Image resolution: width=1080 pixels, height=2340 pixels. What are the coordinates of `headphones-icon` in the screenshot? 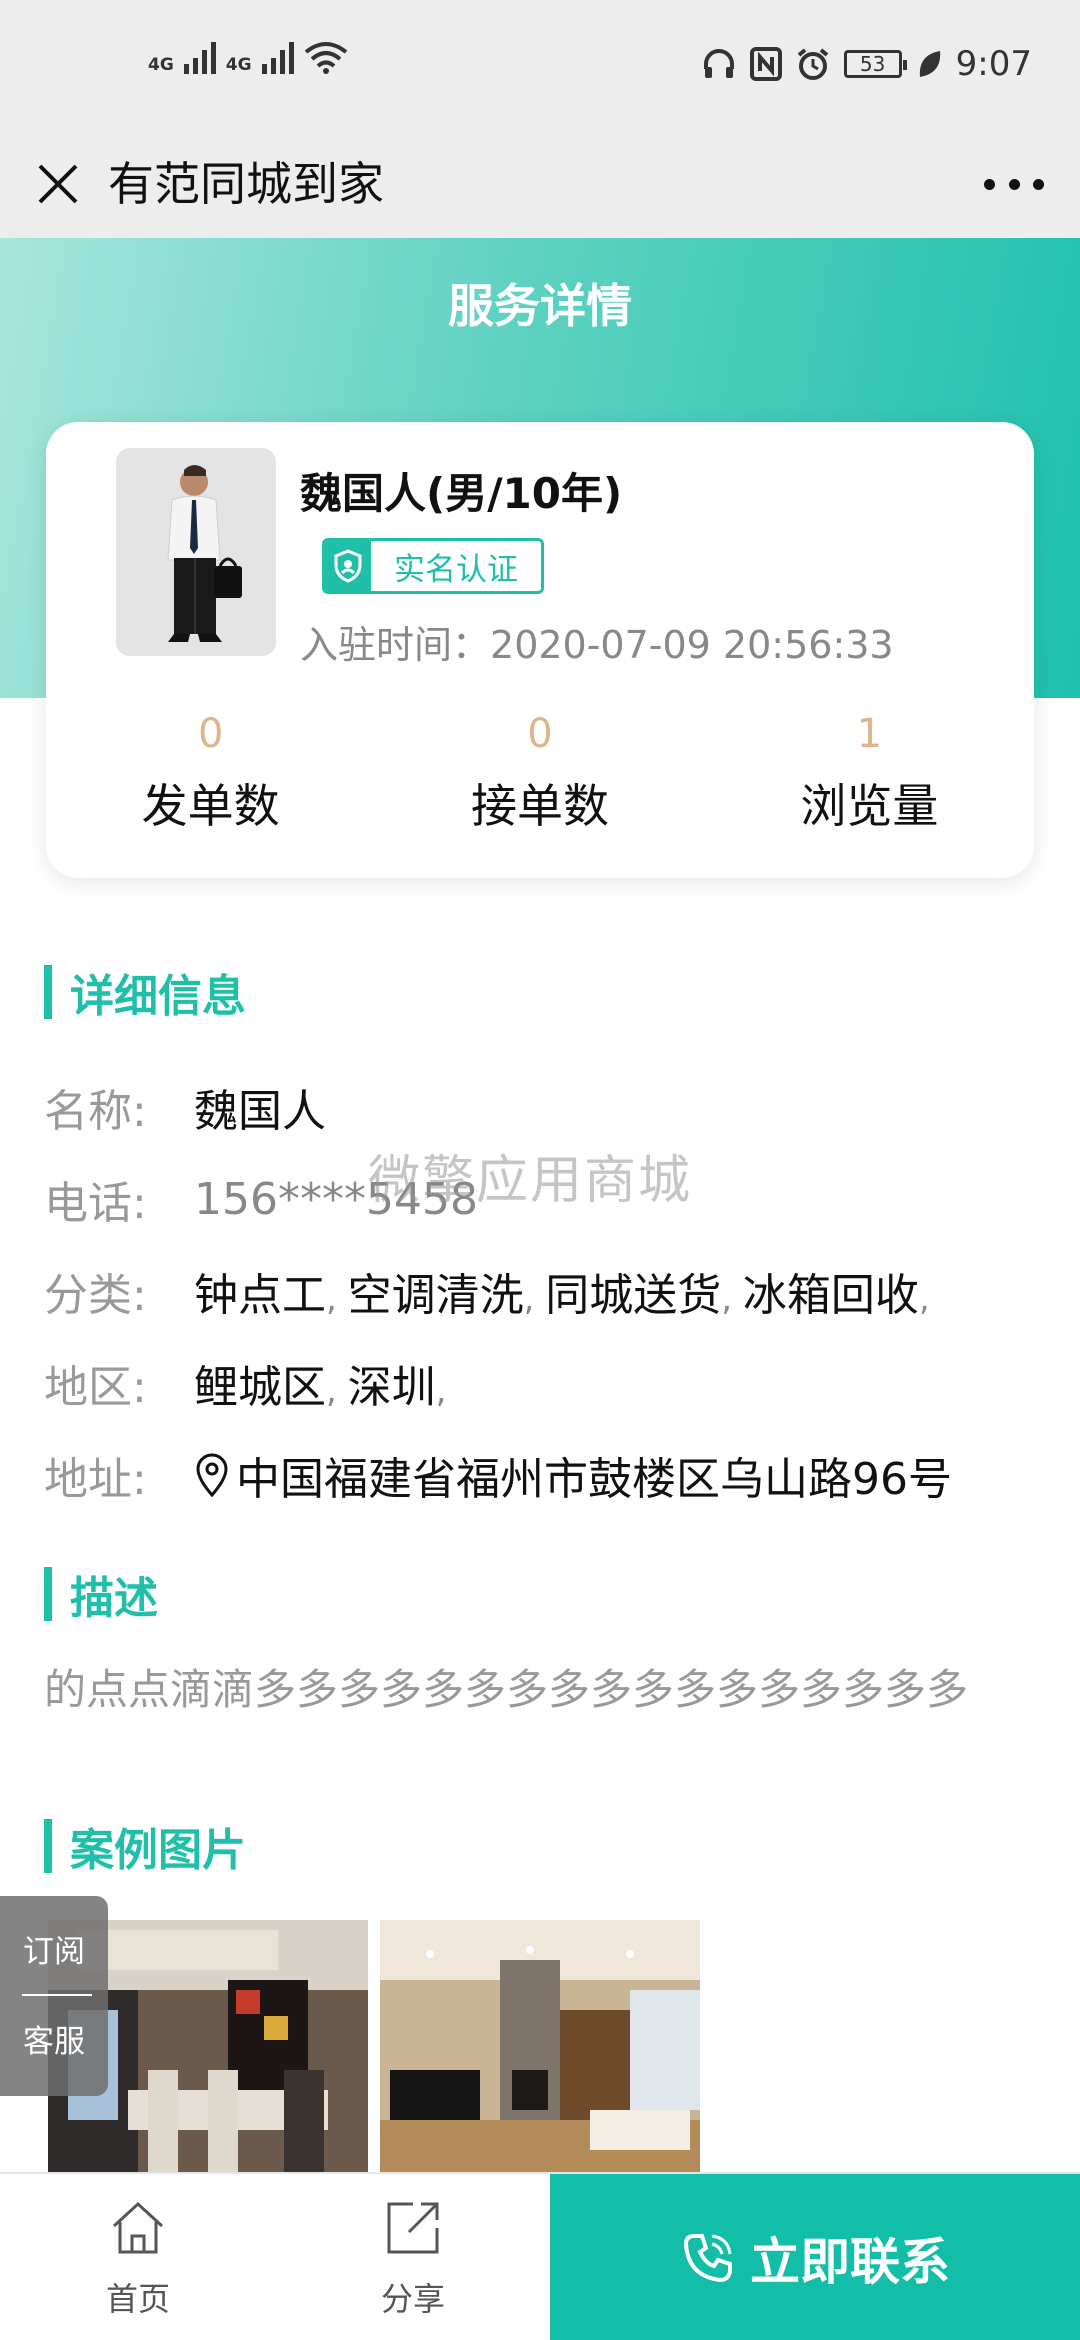 It's located at (718, 63).